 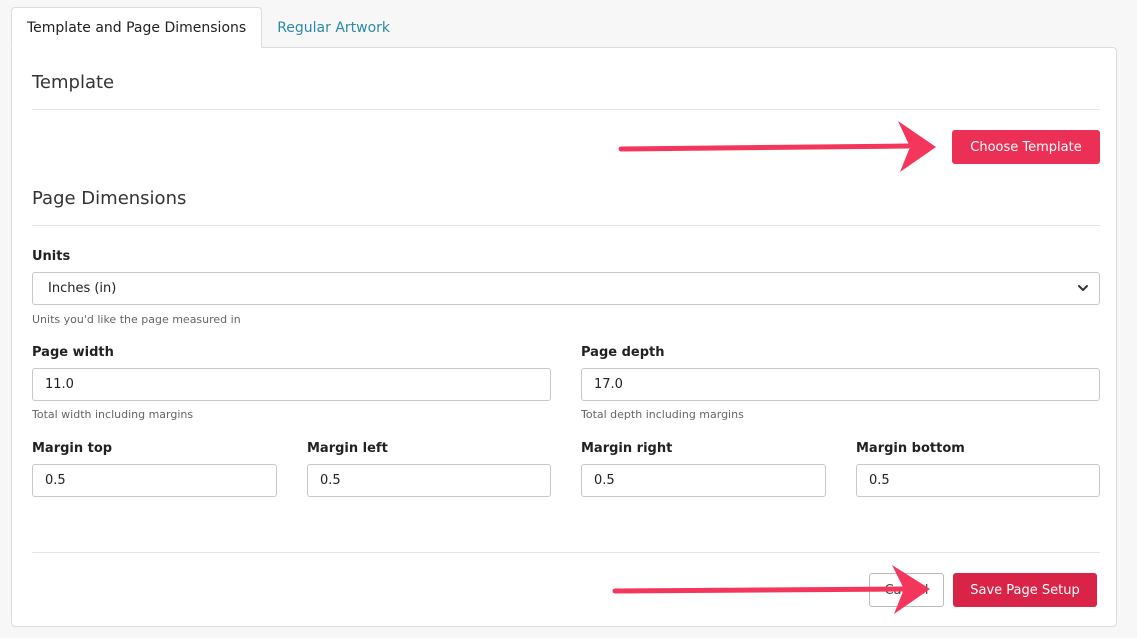 What do you see at coordinates (662, 414) in the screenshot?
I see `page-depth-help: Total depth including margins` at bounding box center [662, 414].